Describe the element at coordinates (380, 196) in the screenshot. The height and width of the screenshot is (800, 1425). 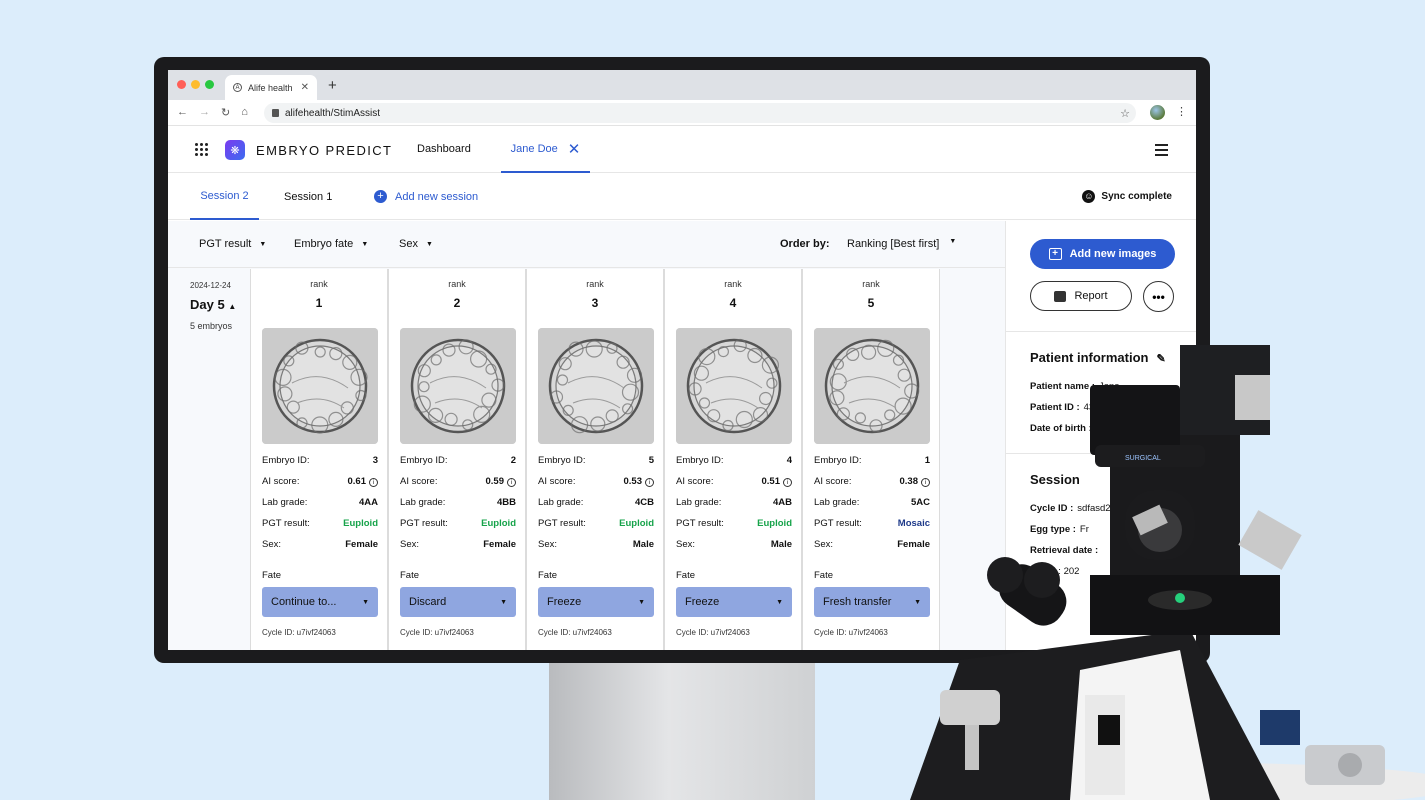
I see `plus-circle-icon: +` at that location.